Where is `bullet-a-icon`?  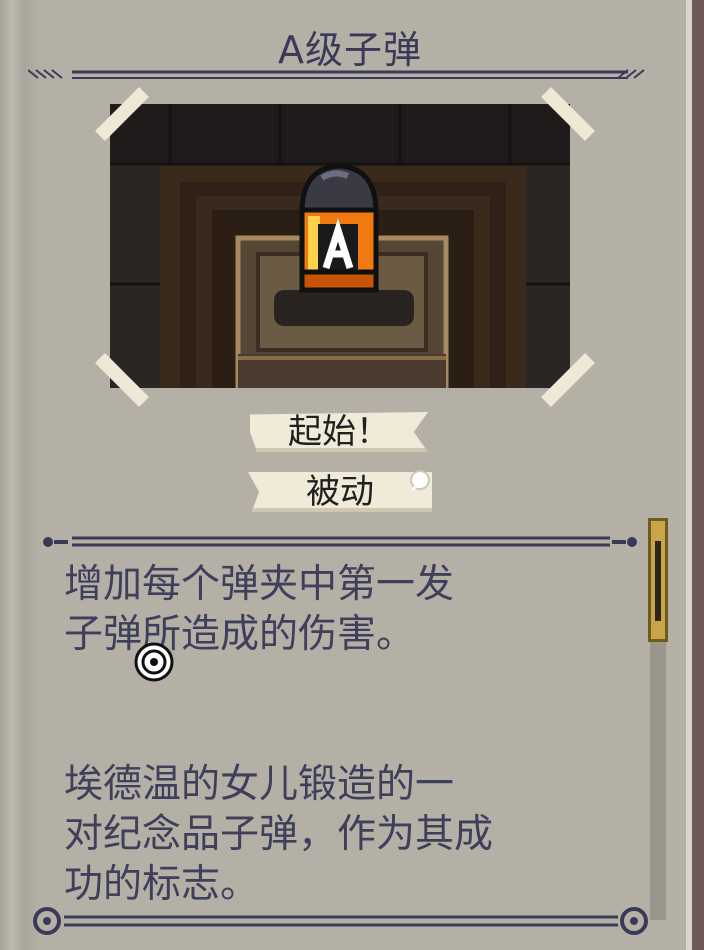 bullet-a-icon is located at coordinates (339, 228).